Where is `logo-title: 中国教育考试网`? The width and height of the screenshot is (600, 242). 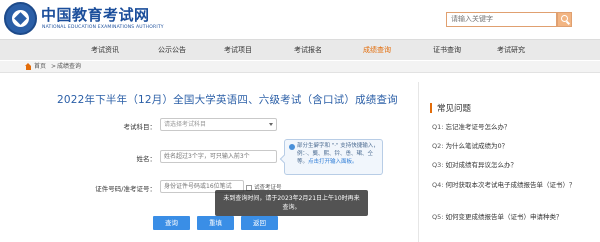
logo-title: 中国教育考试网 is located at coordinates (95, 14).